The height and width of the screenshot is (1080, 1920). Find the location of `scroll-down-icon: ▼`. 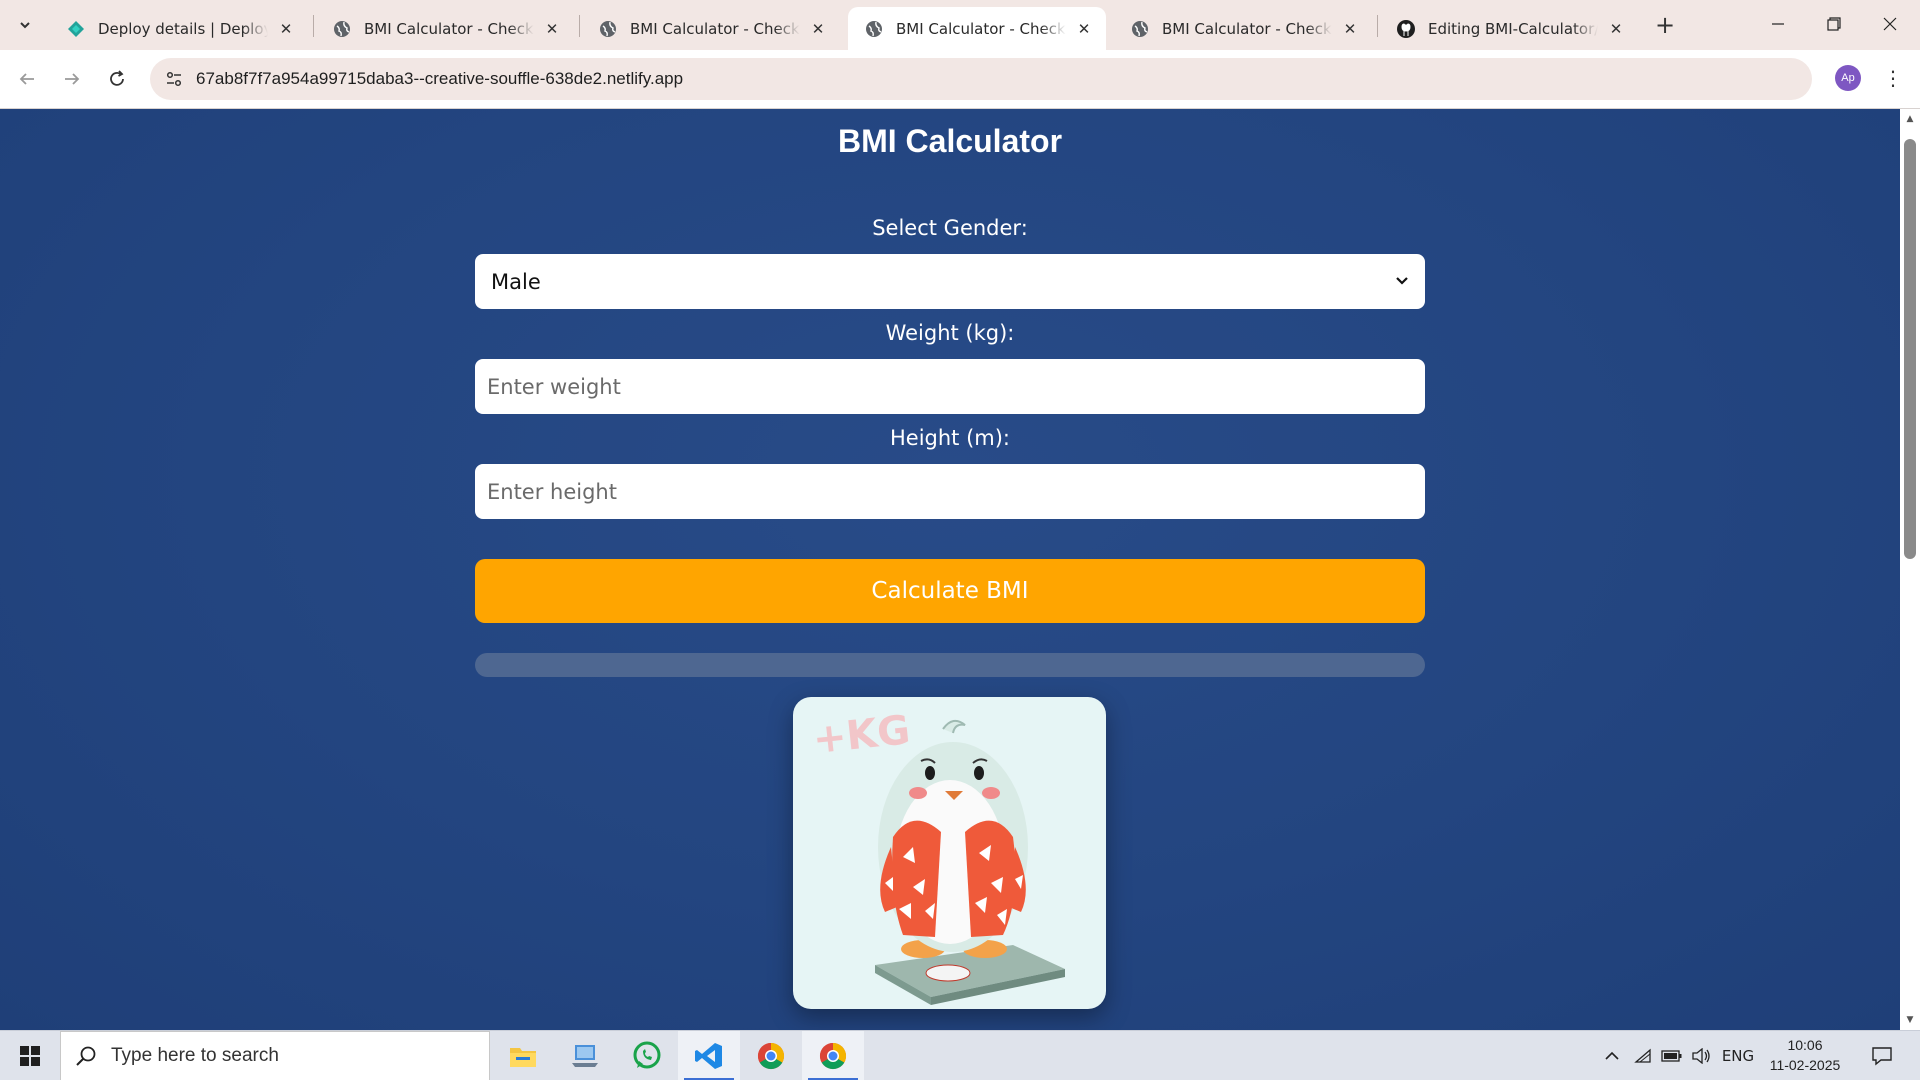

scroll-down-icon: ▼ is located at coordinates (1910, 1020).